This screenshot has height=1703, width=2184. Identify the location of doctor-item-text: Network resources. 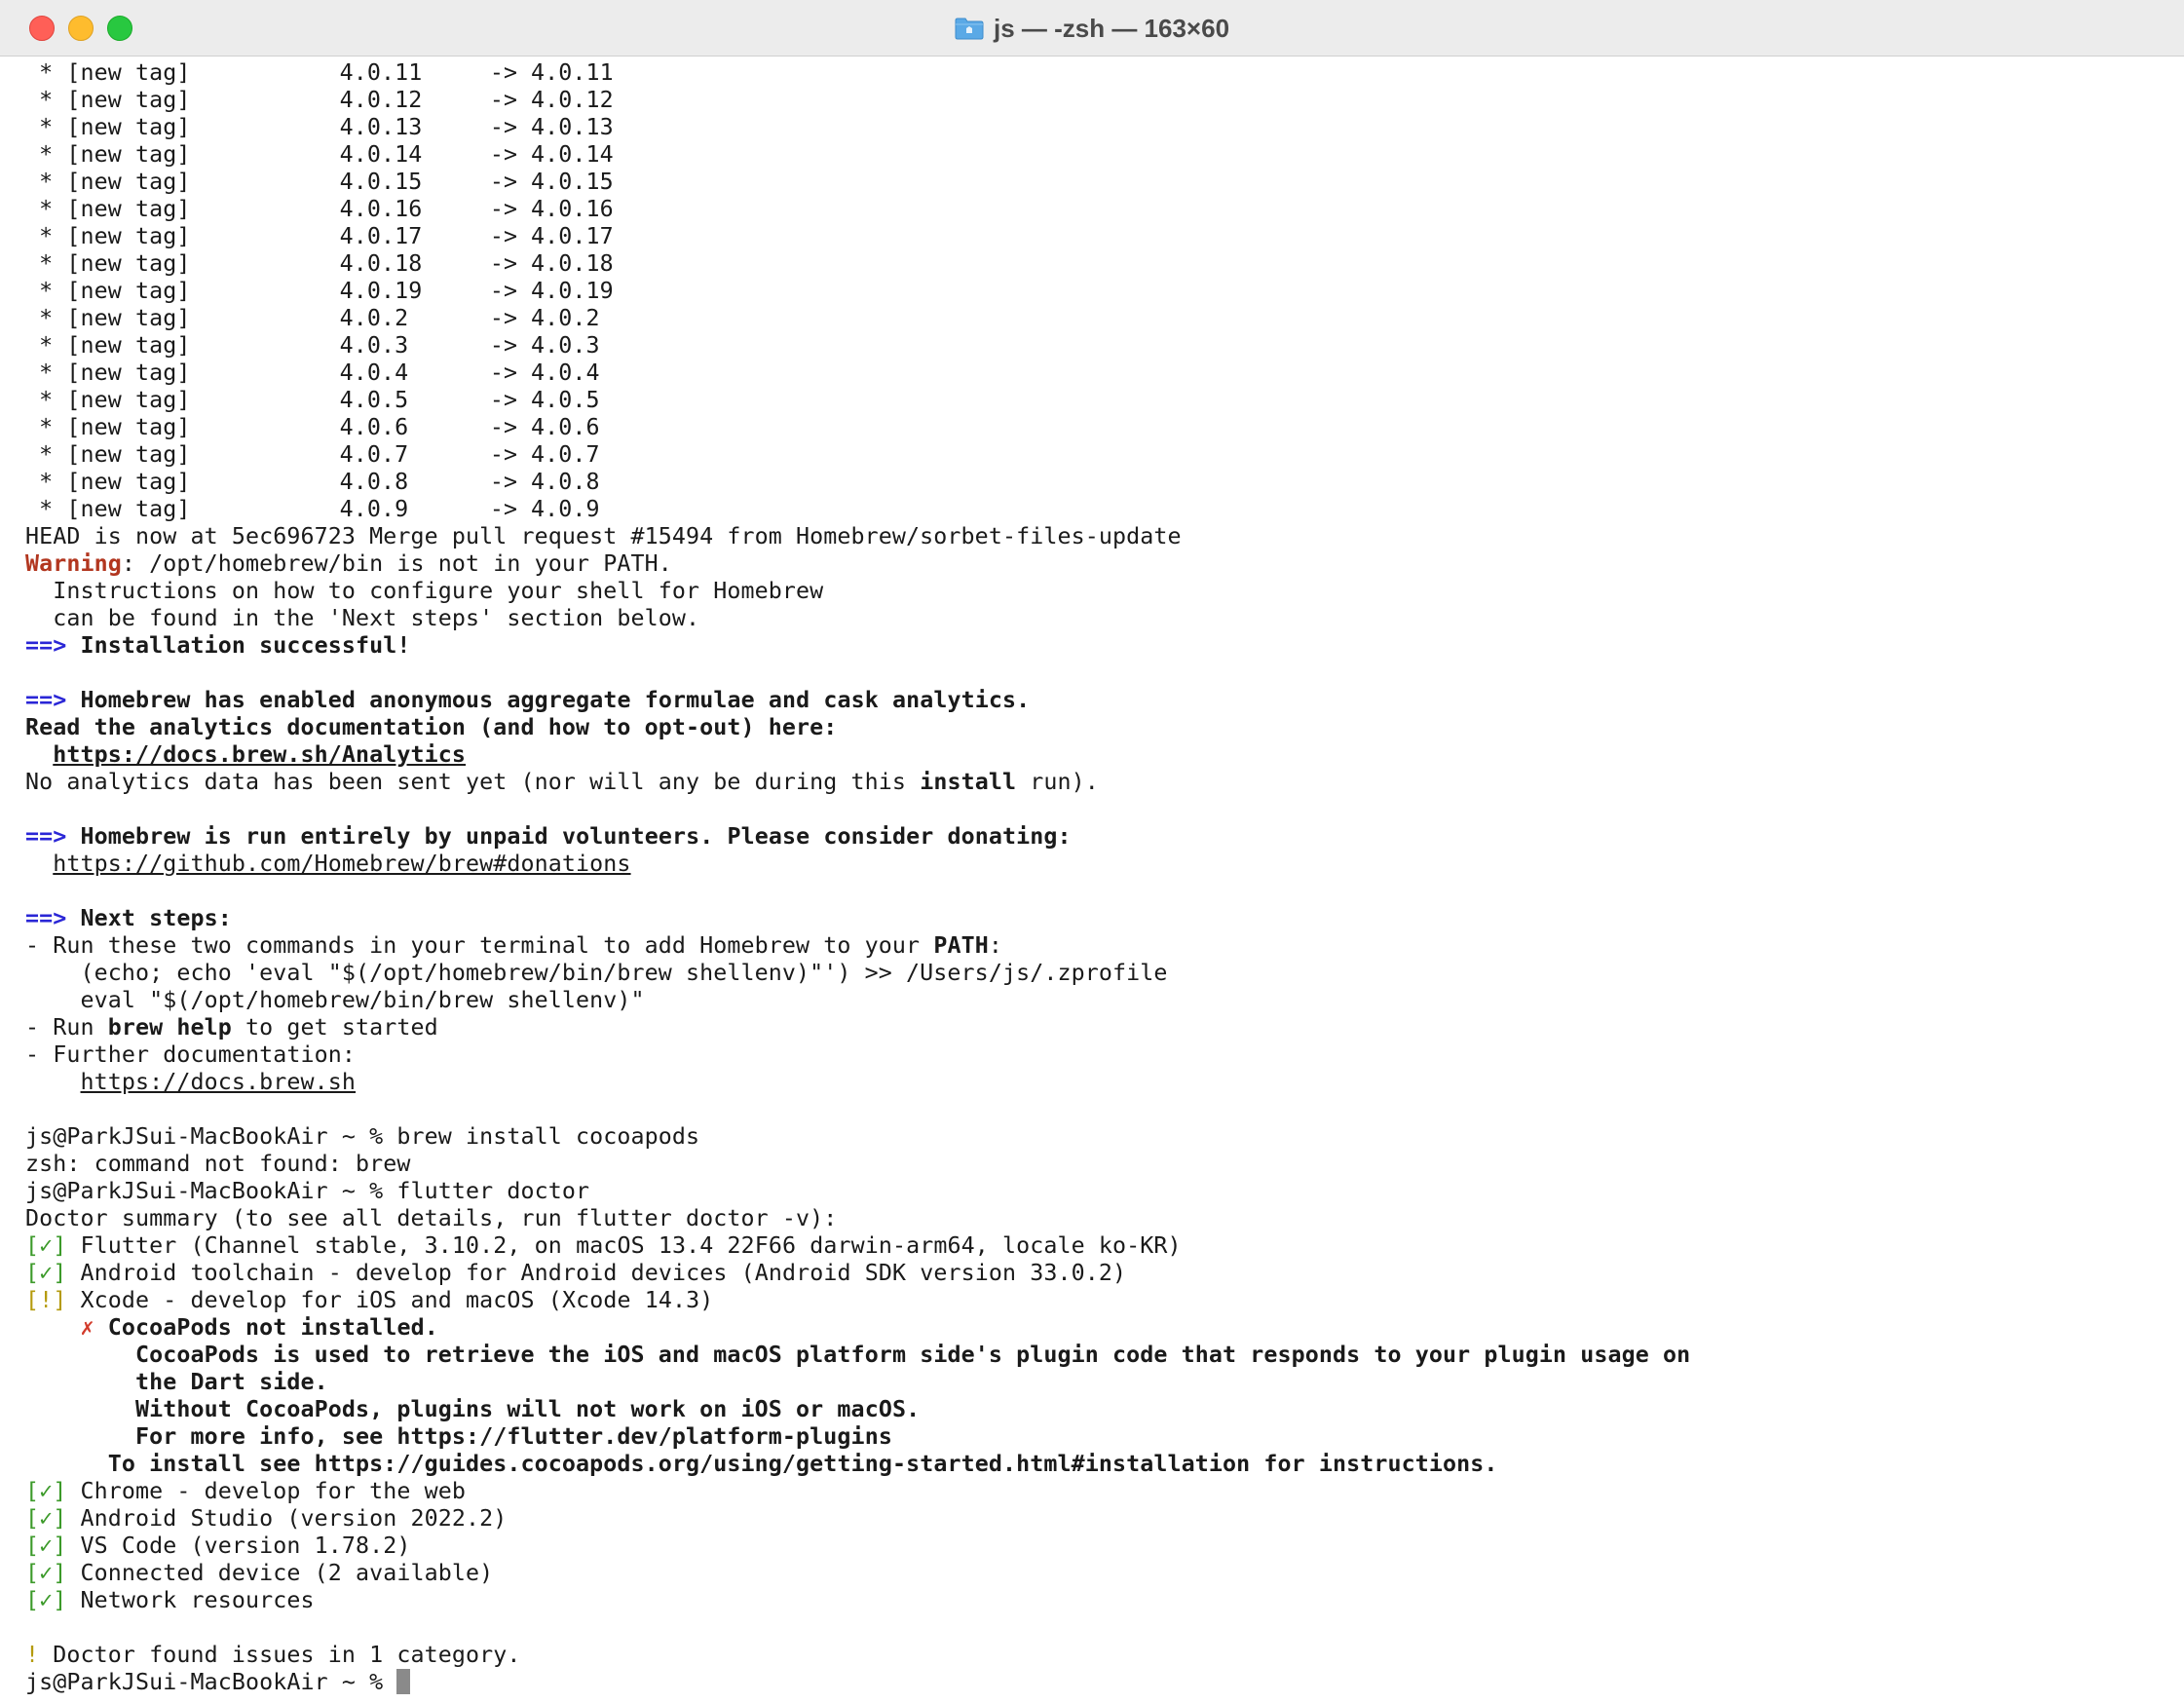
(197, 1600).